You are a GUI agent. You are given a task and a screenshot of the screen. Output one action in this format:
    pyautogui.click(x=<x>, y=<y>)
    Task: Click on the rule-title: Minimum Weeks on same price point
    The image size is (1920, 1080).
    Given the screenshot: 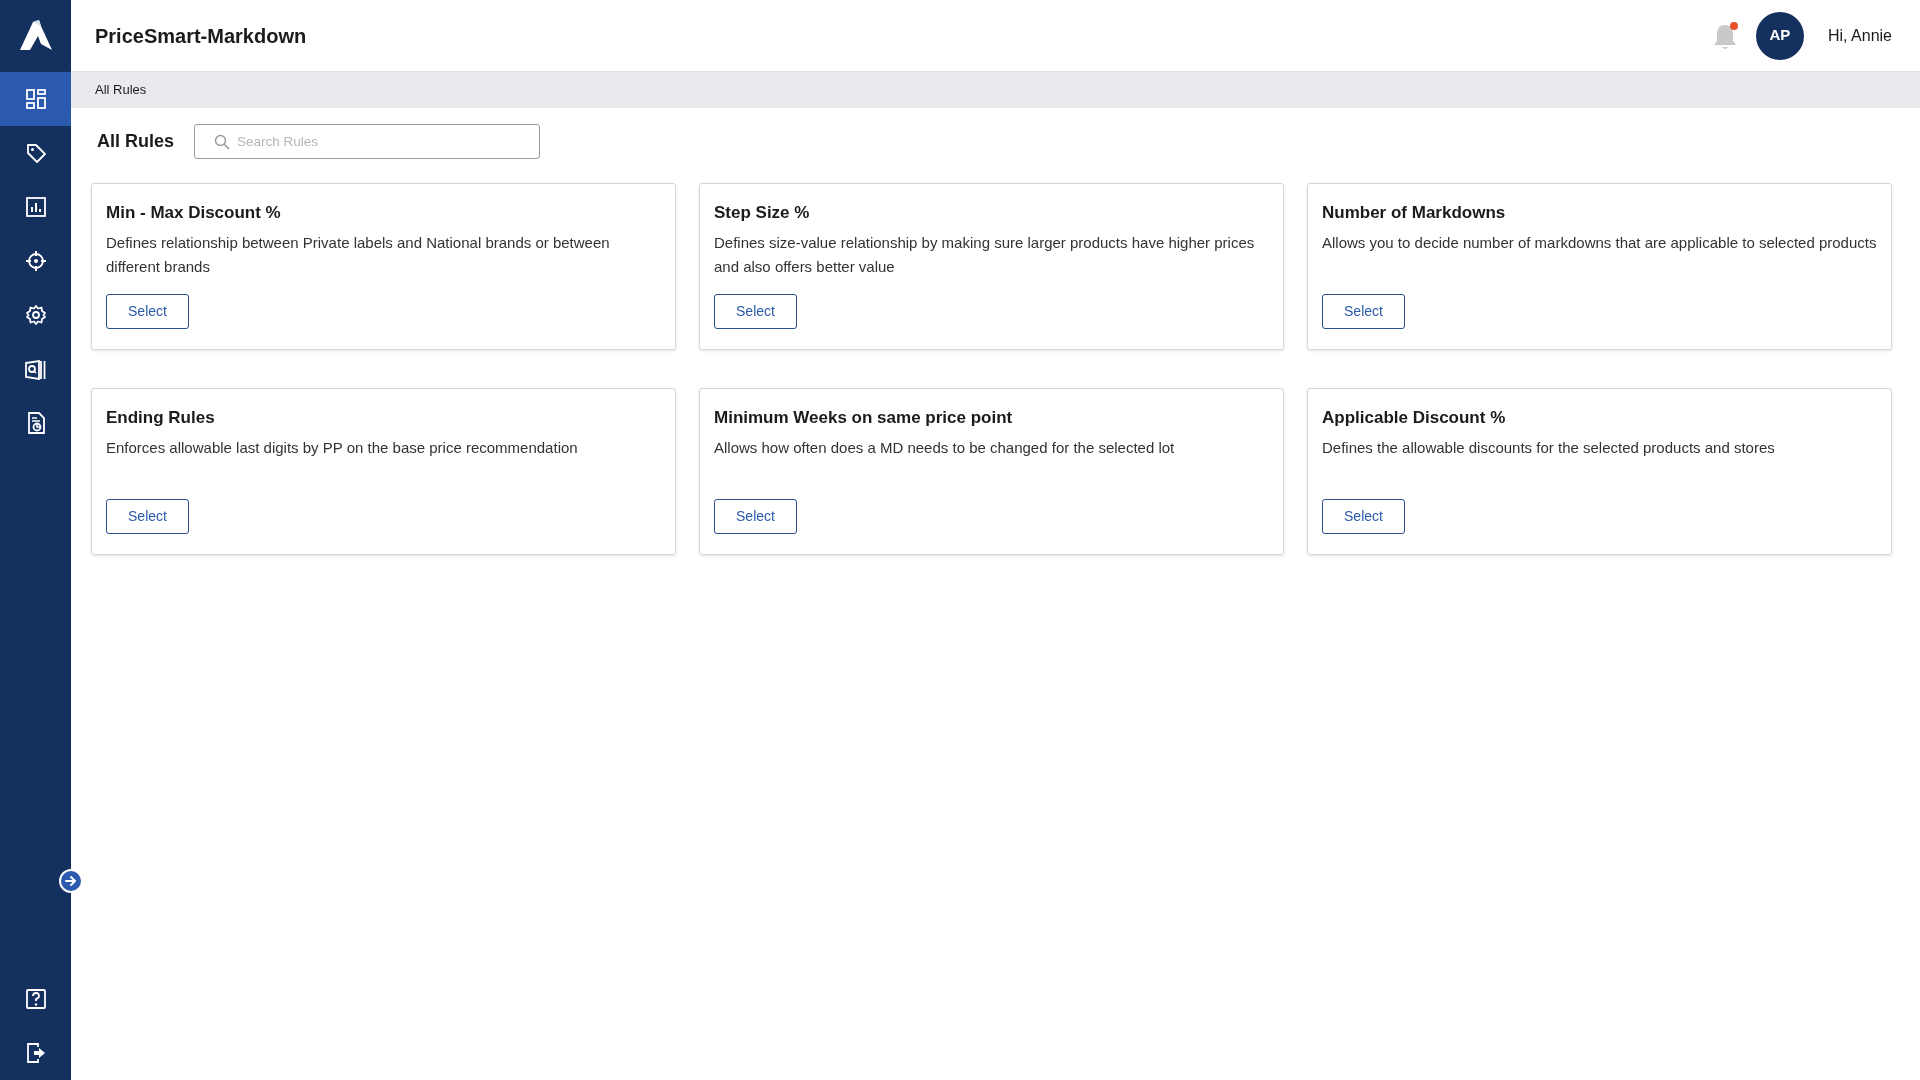 What is the action you would take?
    pyautogui.click(x=864, y=418)
    